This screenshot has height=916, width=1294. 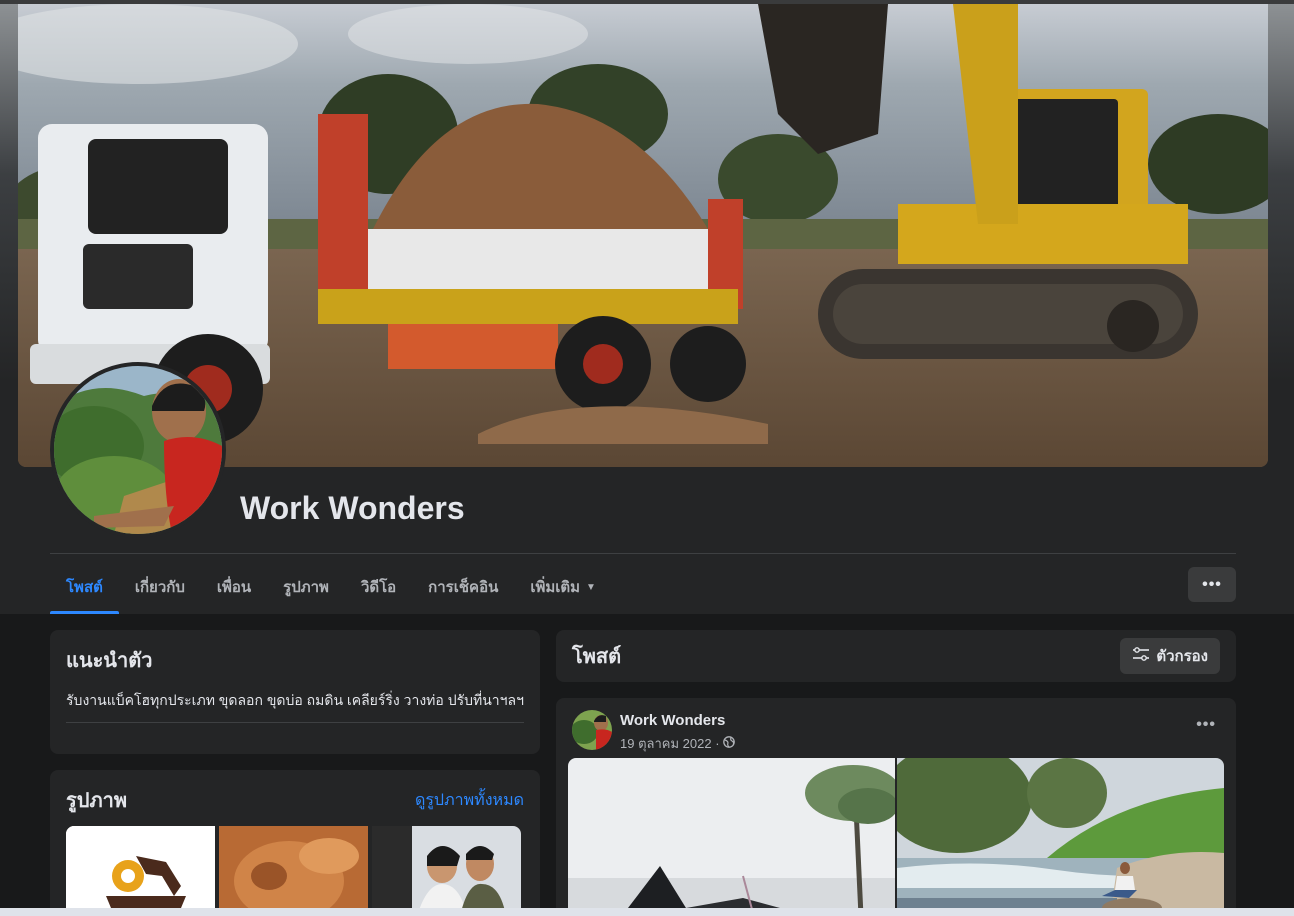 I want to click on post-meta: 19 ตุลาคม 2022 ·, so click(x=677, y=743).